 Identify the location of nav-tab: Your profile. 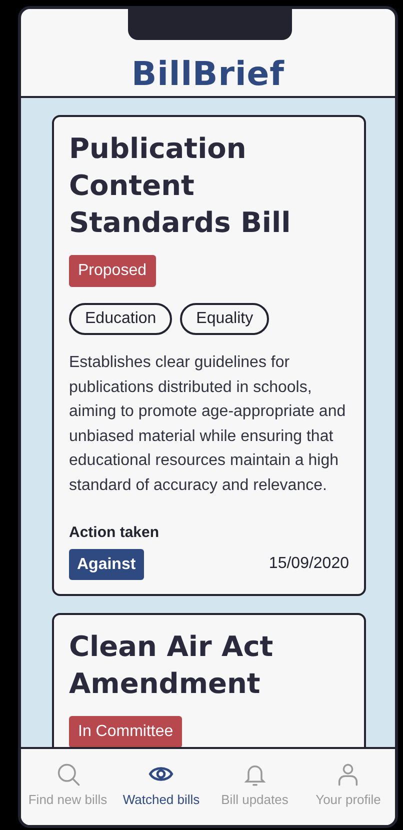
(348, 787).